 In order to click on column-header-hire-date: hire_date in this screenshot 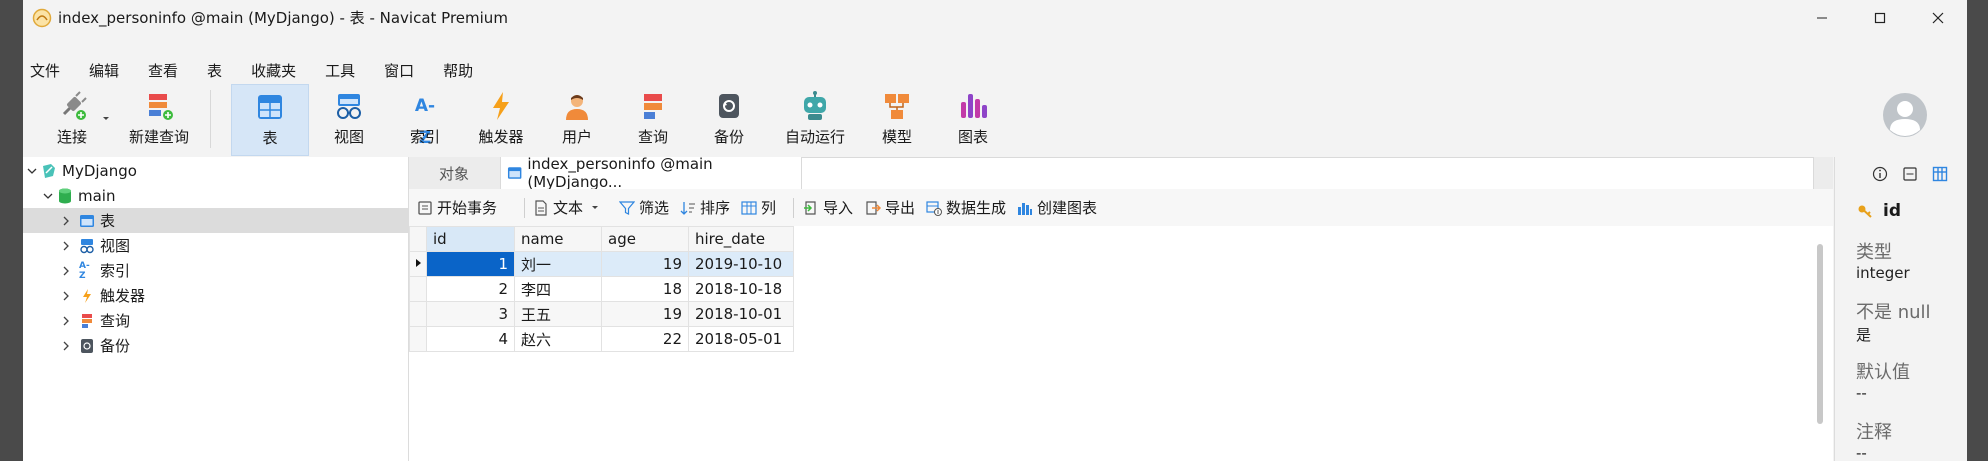, I will do `click(741, 239)`.